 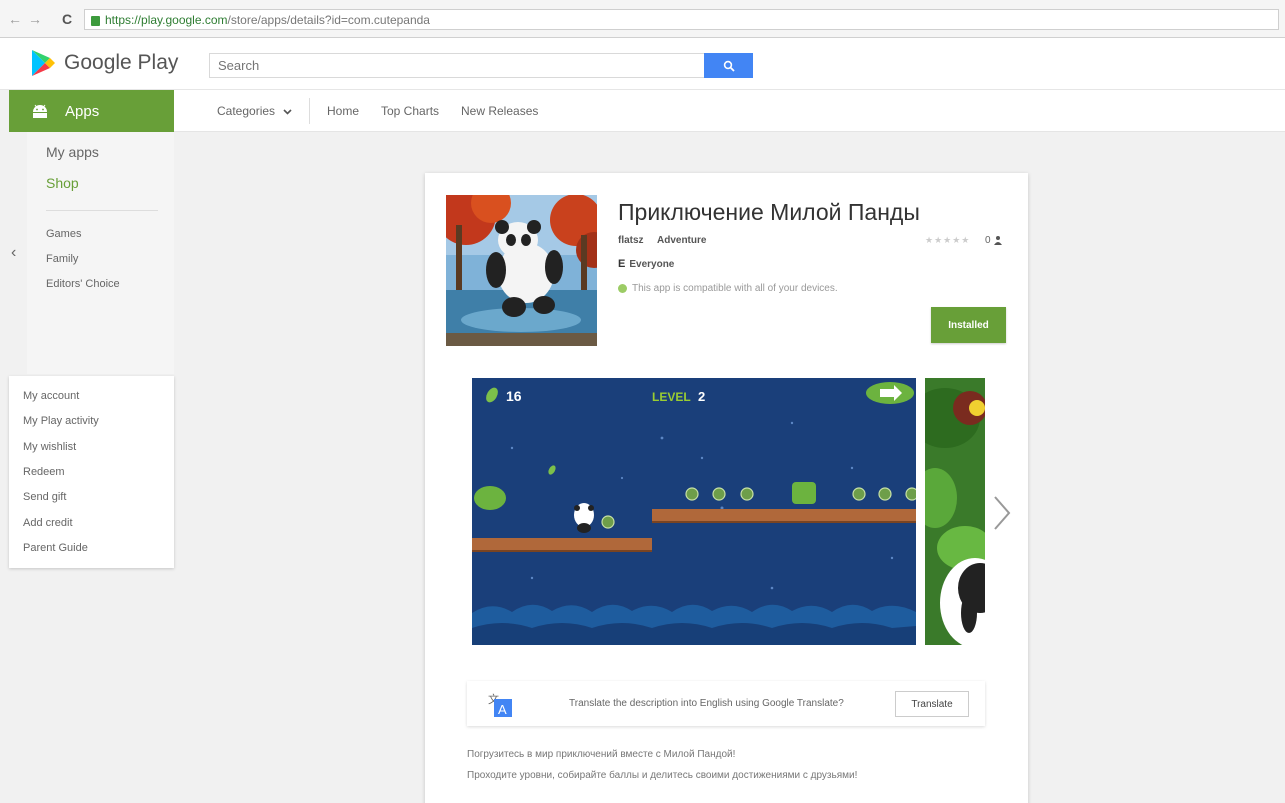 I want to click on sidebar-divider, so click(x=102, y=210).